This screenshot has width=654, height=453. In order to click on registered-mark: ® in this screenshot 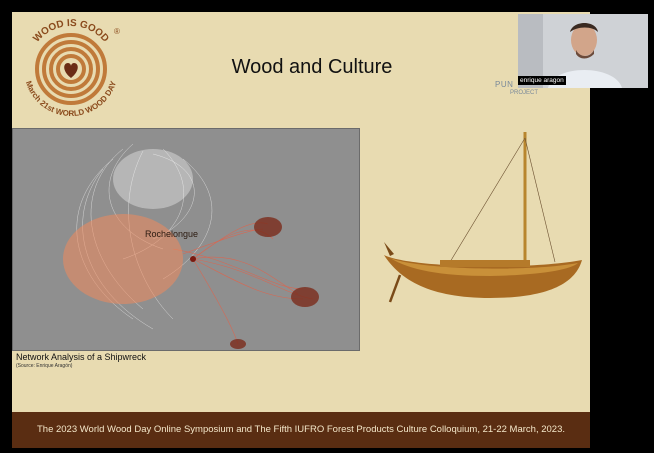, I will do `click(117, 31)`.